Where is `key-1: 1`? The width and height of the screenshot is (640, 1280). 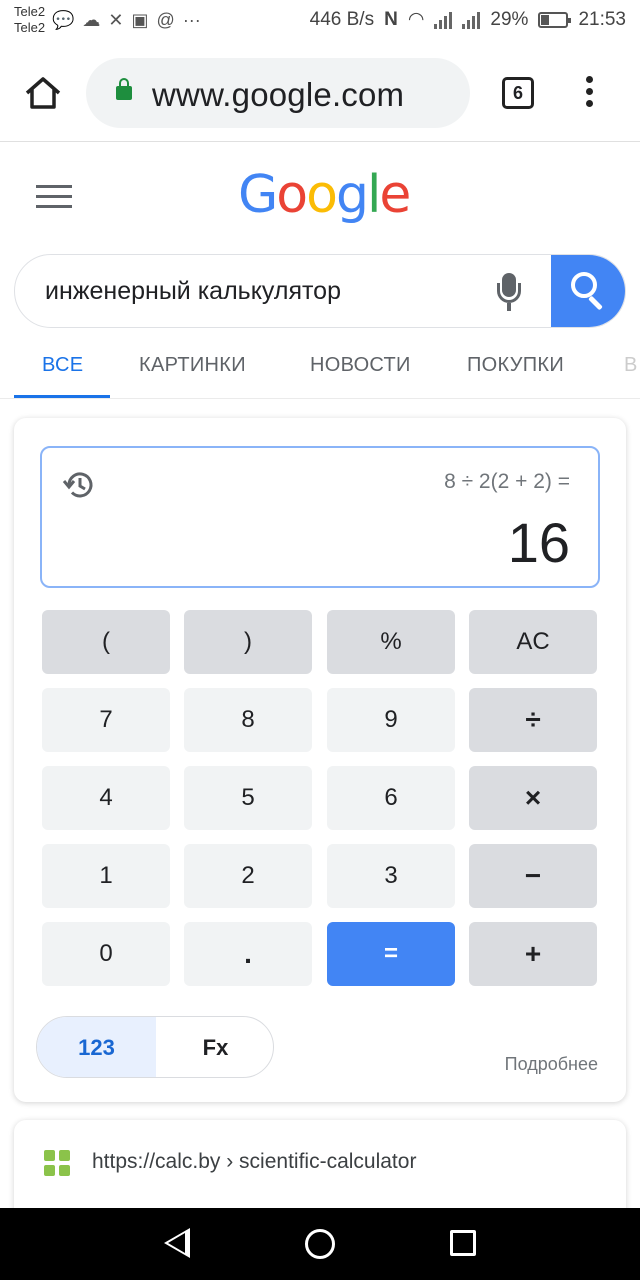 key-1: 1 is located at coordinates (106, 876).